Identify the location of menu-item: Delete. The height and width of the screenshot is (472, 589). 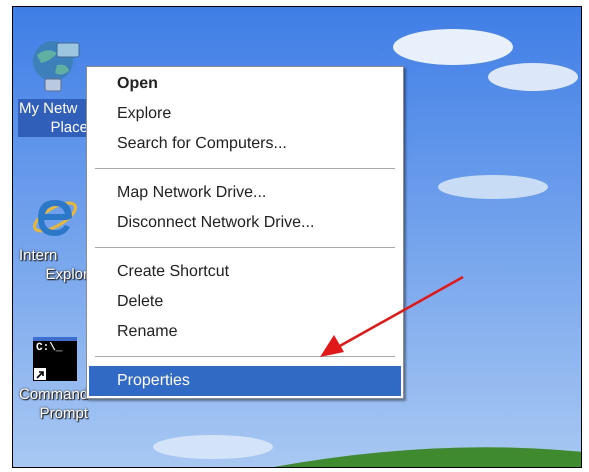
(245, 302).